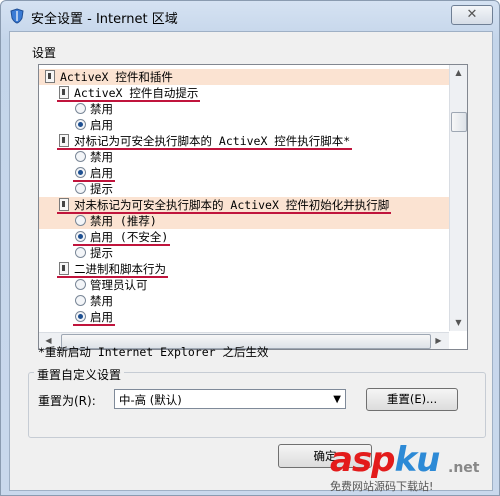  I want to click on radio-option: 禁用 (推荐), so click(244, 221).